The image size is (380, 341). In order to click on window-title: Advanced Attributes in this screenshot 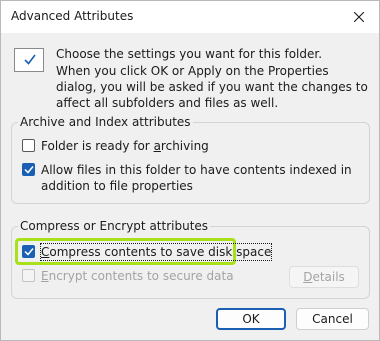, I will do `click(72, 16)`.